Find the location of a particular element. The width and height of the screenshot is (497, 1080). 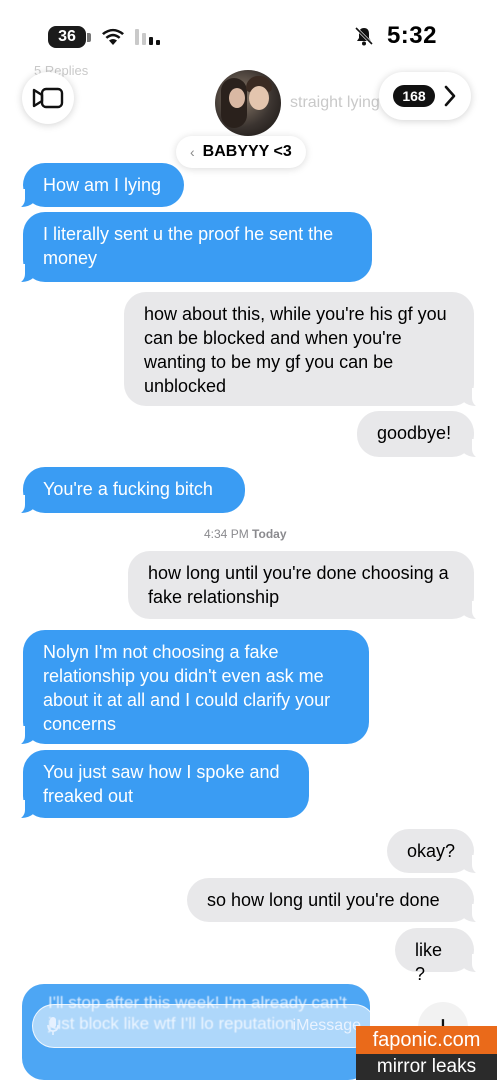

contact-name: BABYYY <3 is located at coordinates (247, 151).